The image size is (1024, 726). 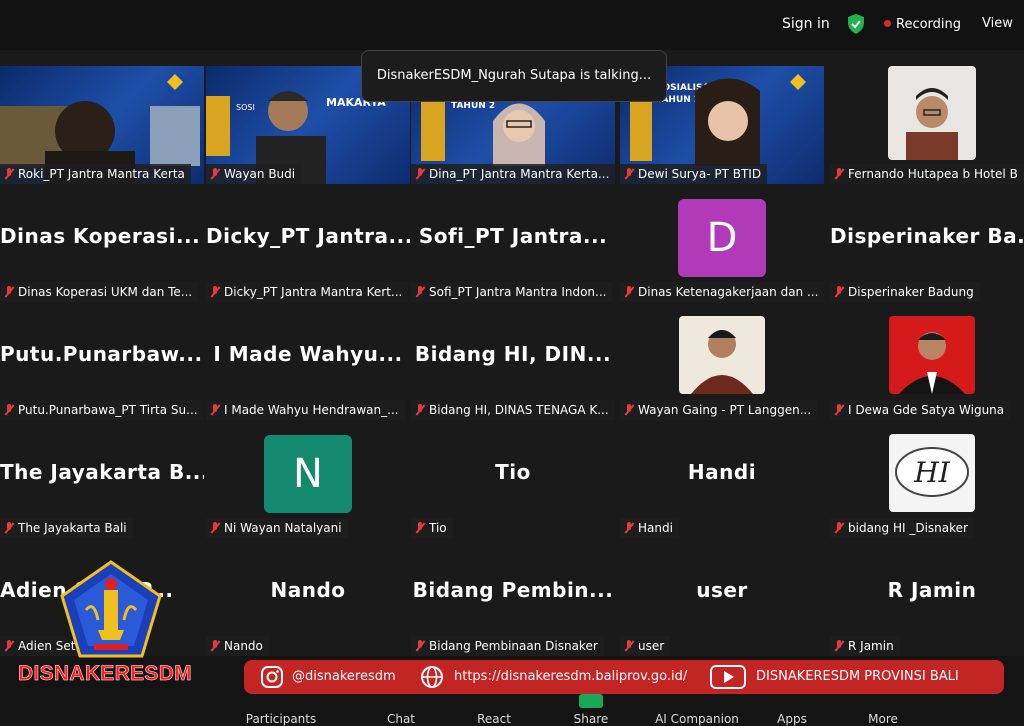 I want to click on youtube-channel: DISNAKERESDM PROVINSI BALI, so click(x=857, y=676).